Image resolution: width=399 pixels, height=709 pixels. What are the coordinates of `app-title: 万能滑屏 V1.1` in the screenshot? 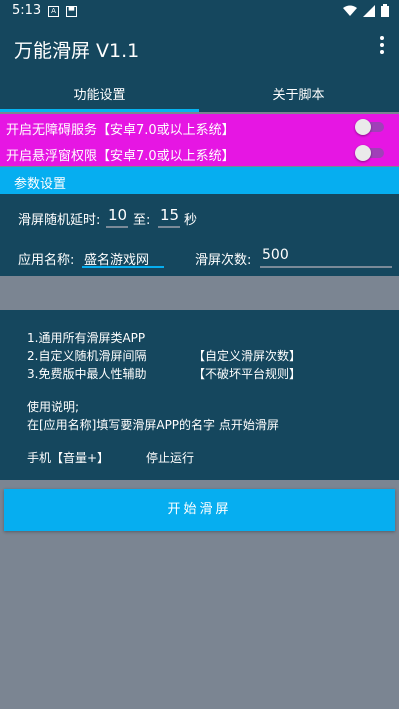 It's located at (77, 51).